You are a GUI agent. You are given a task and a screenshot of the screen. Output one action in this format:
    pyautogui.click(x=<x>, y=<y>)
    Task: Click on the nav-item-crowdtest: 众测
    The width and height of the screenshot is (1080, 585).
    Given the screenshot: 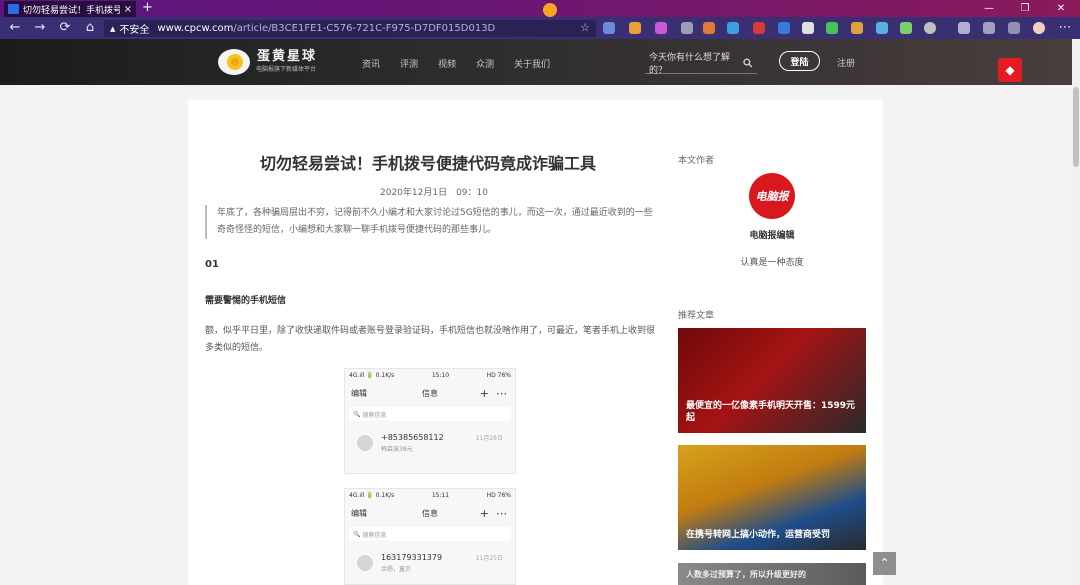 What is the action you would take?
    pyautogui.click(x=495, y=63)
    